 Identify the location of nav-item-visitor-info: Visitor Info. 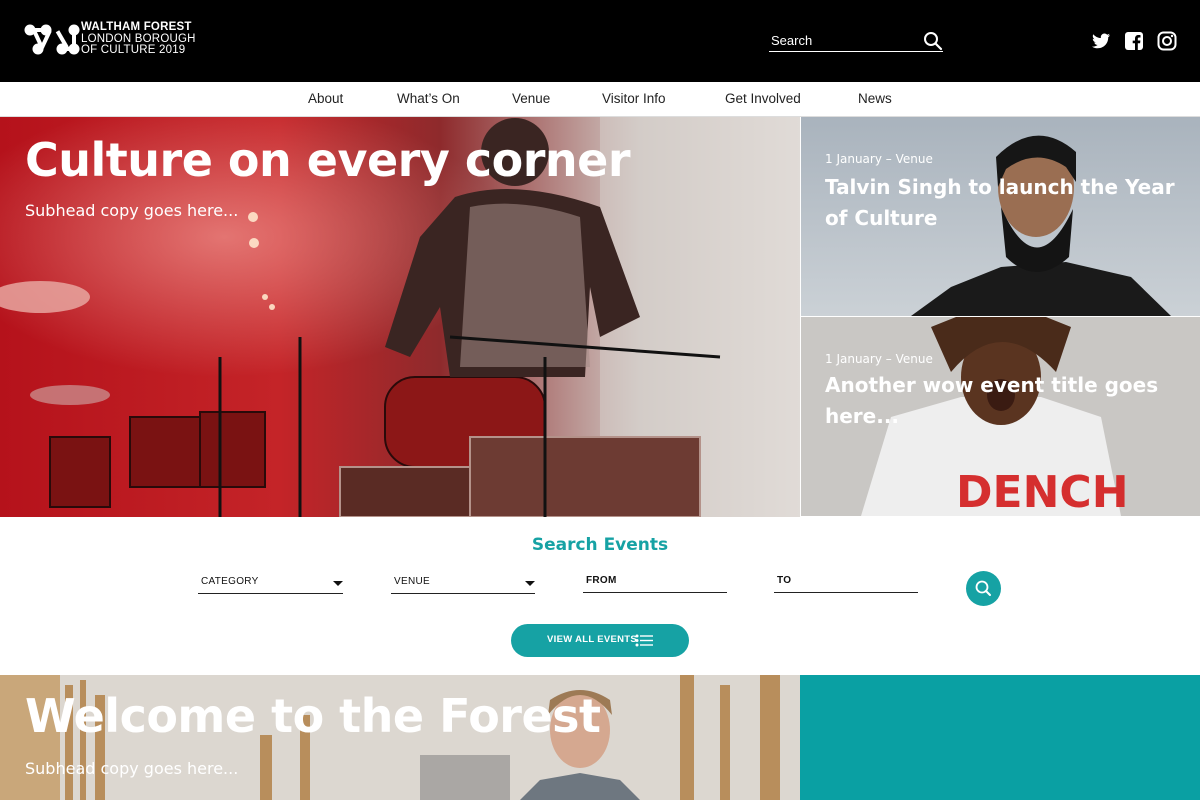
(634, 98).